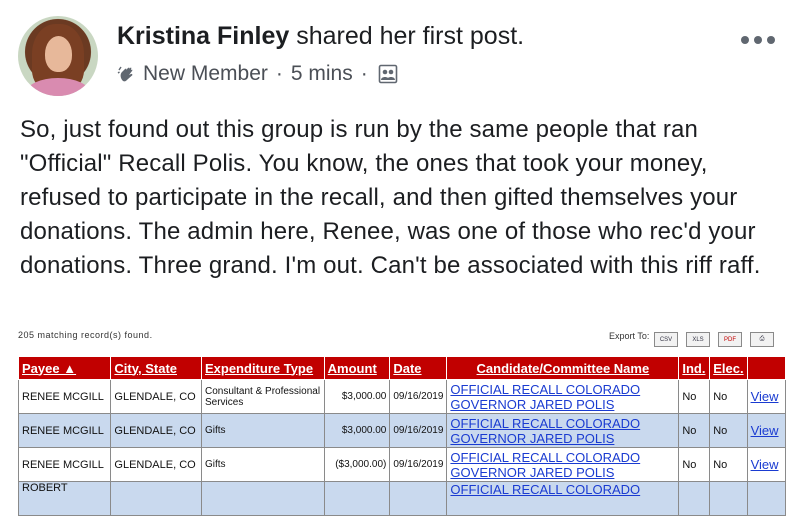 This screenshot has height=518, width=800. Describe the element at coordinates (694, 368) in the screenshot. I see `col-ind: Ind.` at that location.